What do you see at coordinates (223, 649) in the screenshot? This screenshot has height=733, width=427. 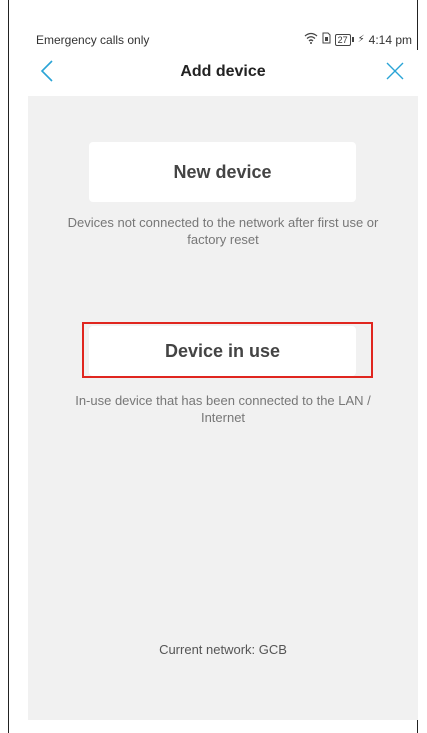 I see `current-network-text: Current network: GCB` at bounding box center [223, 649].